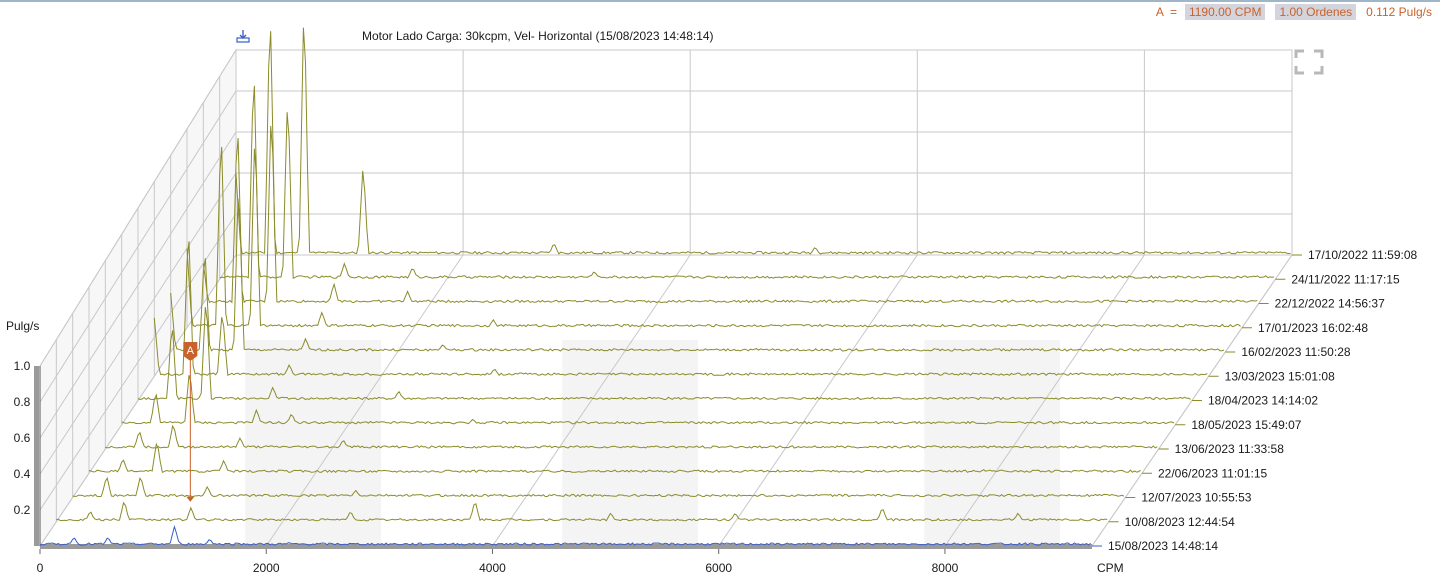  What do you see at coordinates (945, 568) in the screenshot?
I see `x-tick-label: 8000` at bounding box center [945, 568].